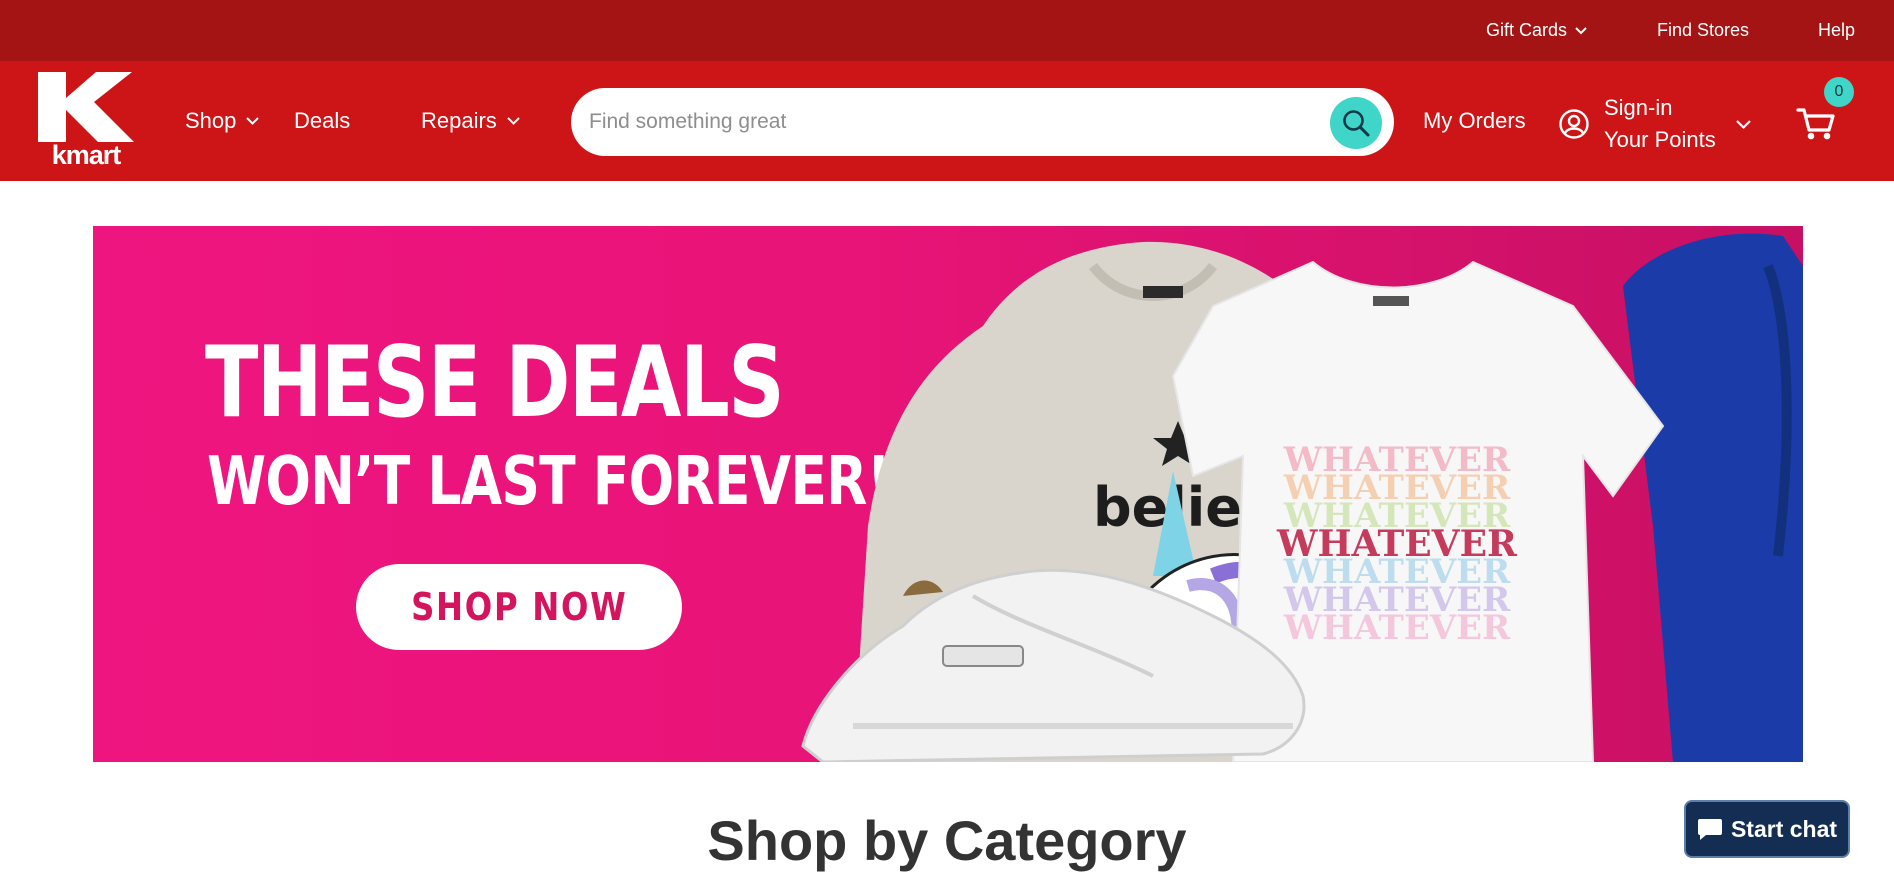 The image size is (1894, 873). I want to click on find-stores-link: Find Stores, so click(1703, 30).